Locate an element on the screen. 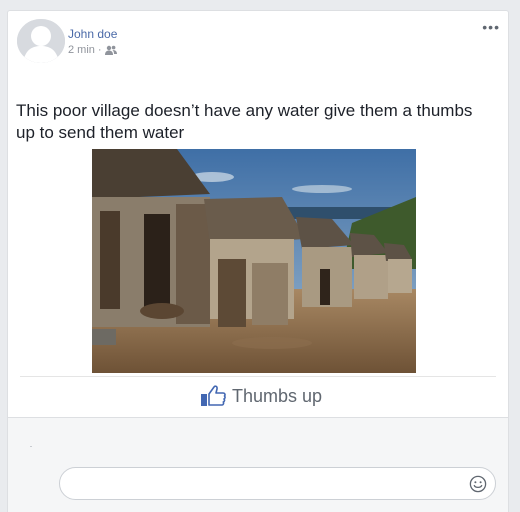  post-options-button: ••• is located at coordinates (491, 27).